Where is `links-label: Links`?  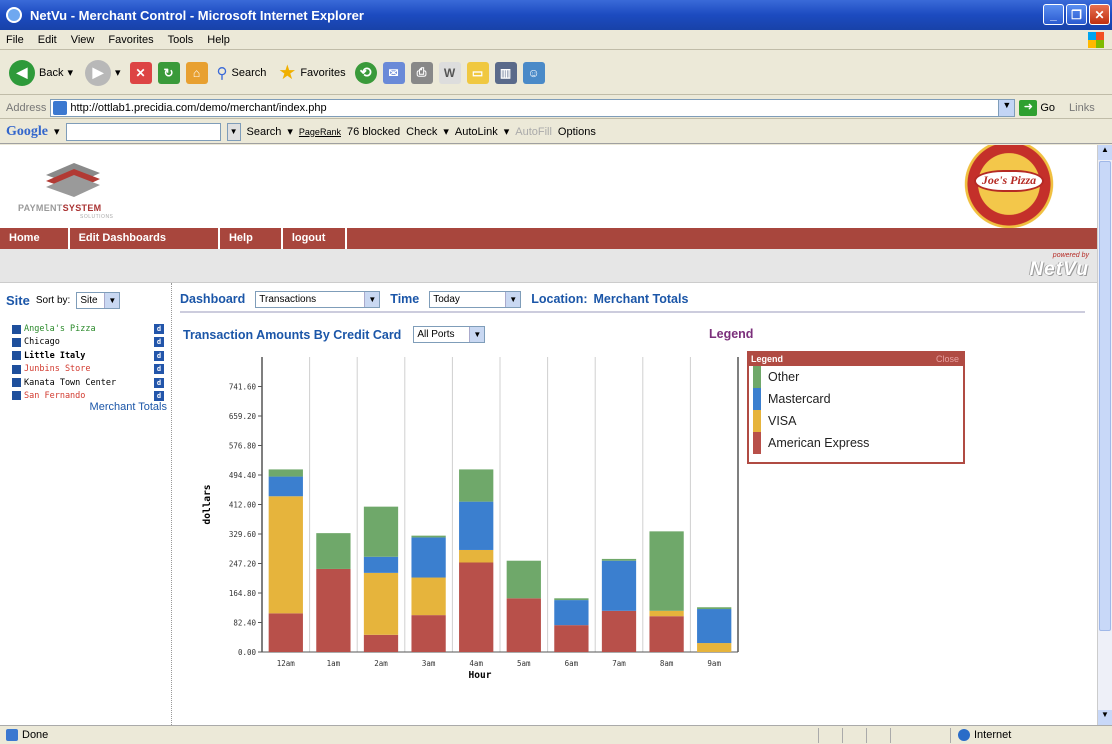 links-label: Links is located at coordinates (1082, 108).